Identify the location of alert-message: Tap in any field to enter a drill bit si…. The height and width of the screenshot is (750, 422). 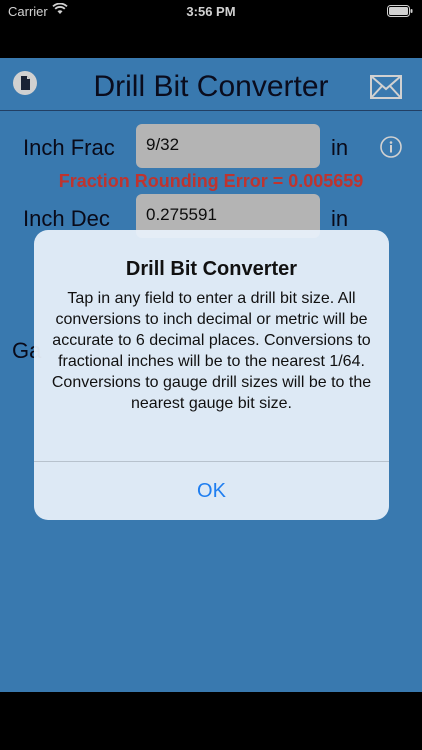
(211, 351).